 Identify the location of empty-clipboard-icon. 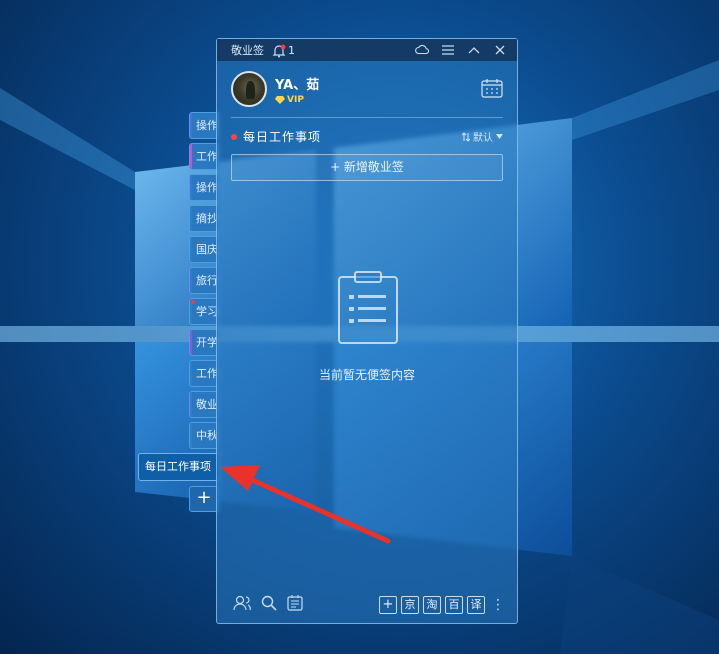
(368, 308).